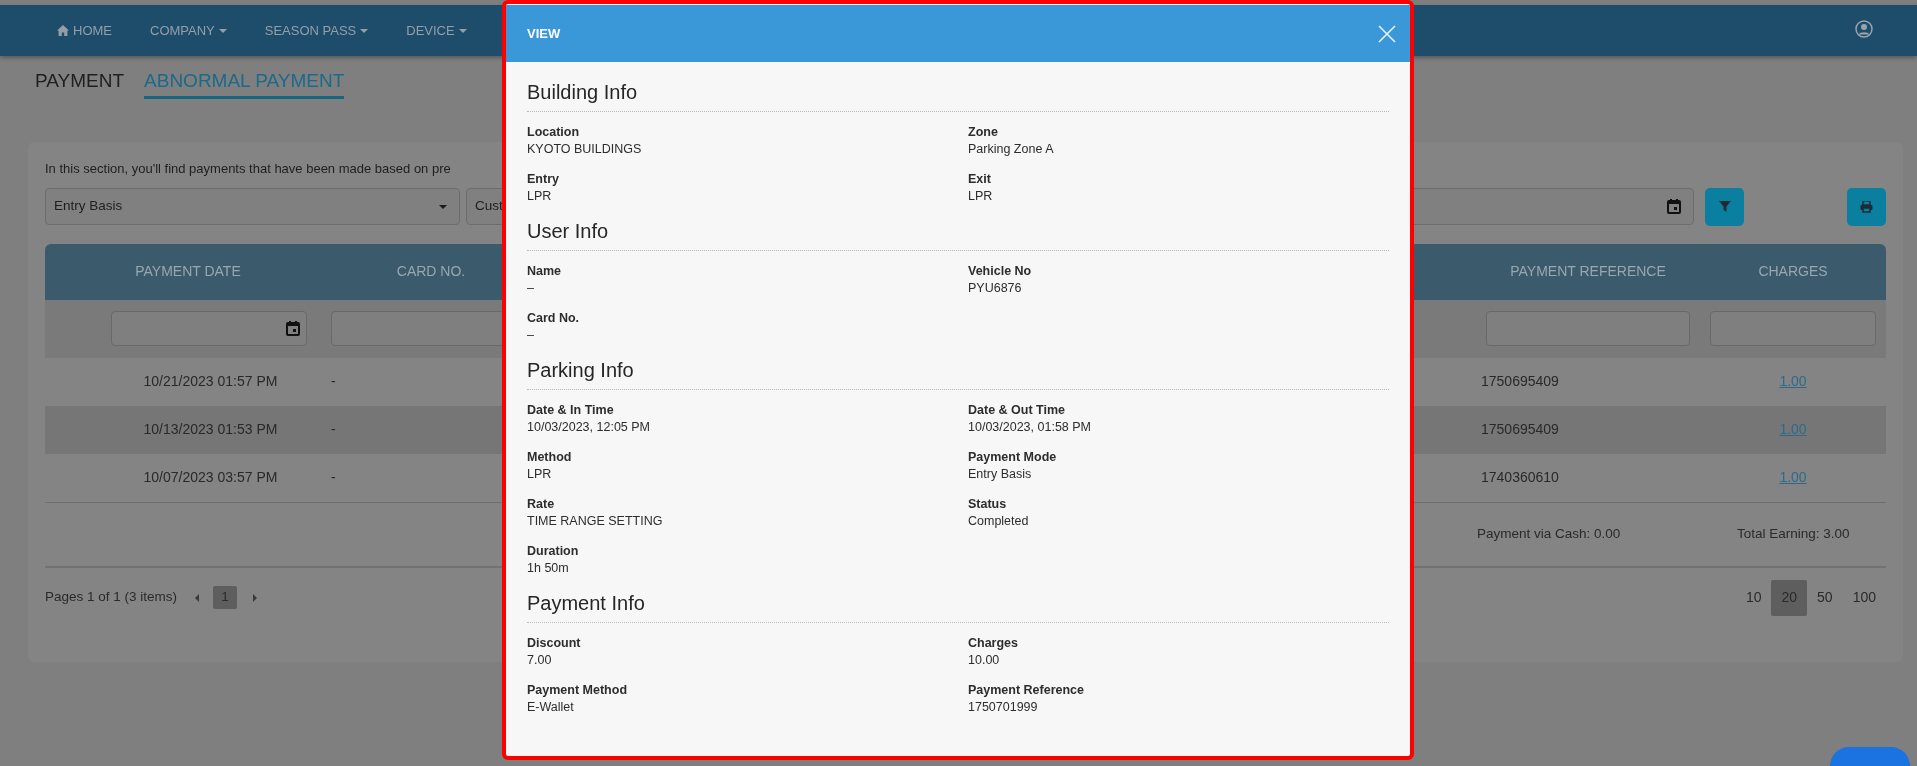 The height and width of the screenshot is (766, 1917). Describe the element at coordinates (554, 318) in the screenshot. I see `field-label: Card No.` at that location.